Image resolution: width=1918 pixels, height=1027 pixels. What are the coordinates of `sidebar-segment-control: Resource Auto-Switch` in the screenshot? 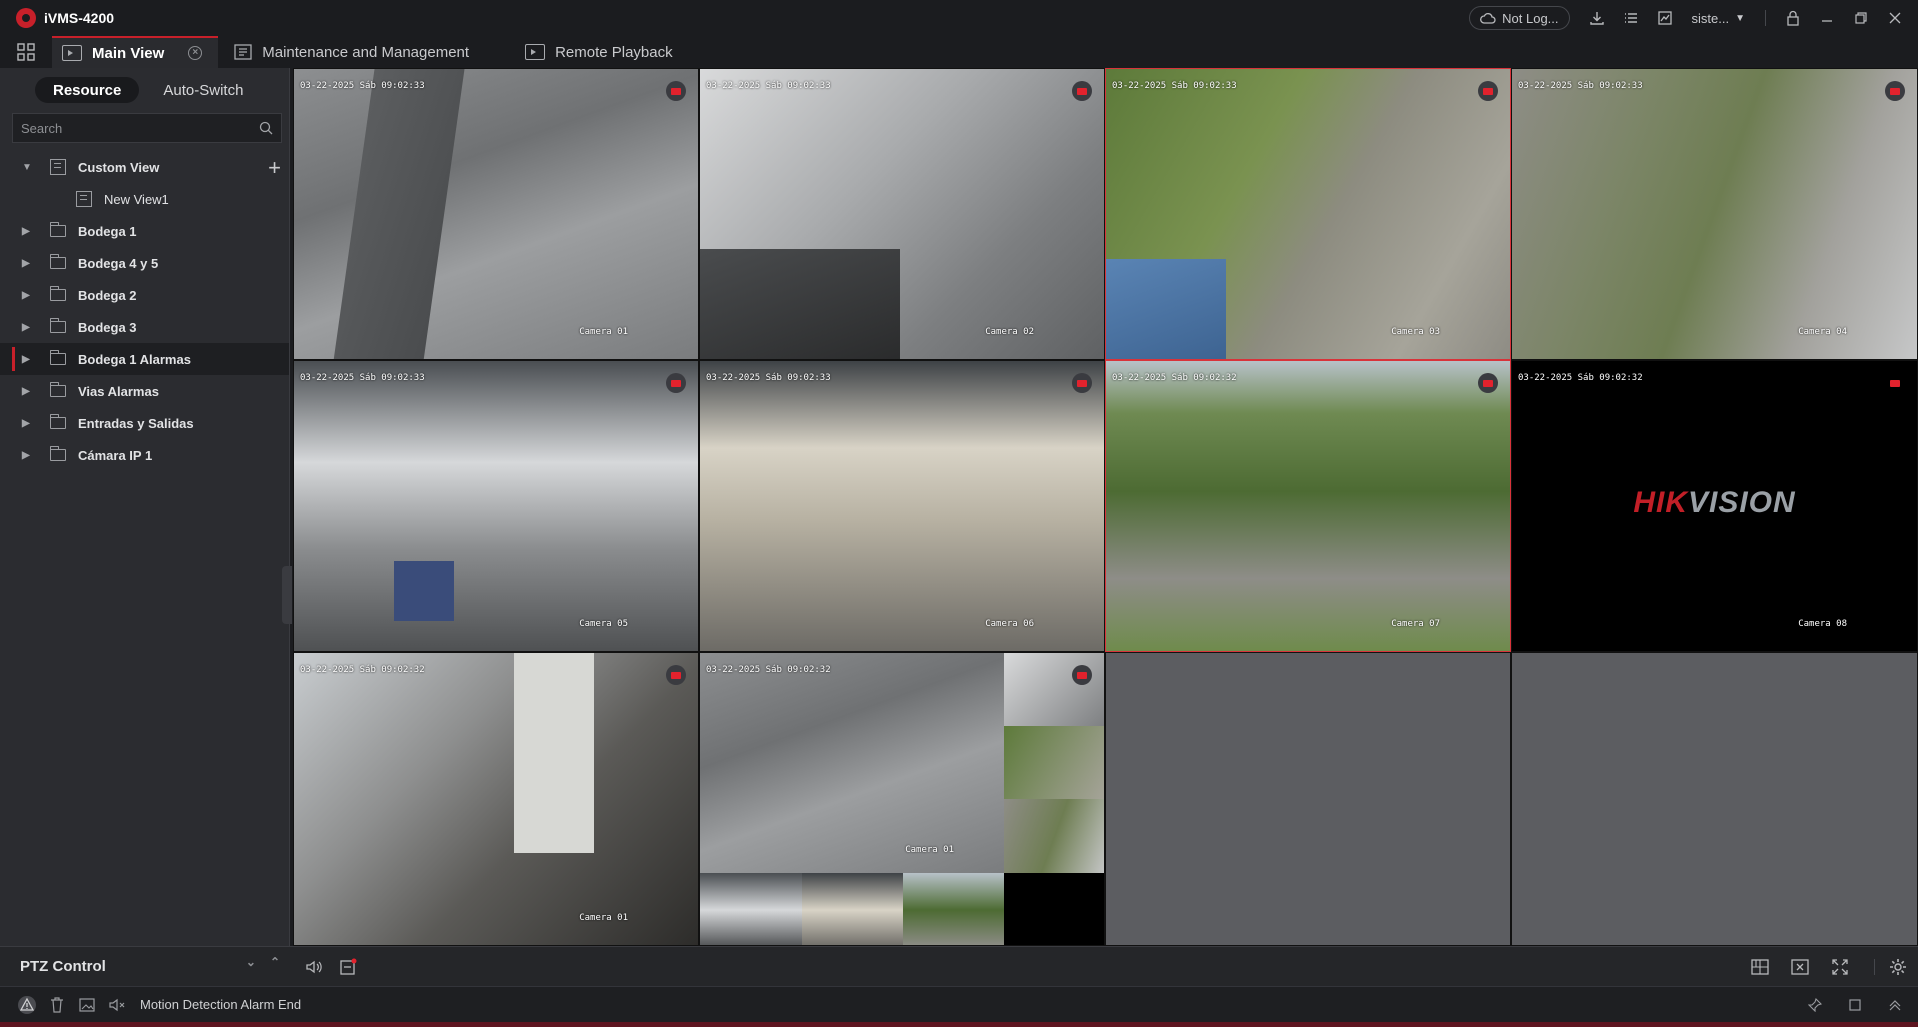 It's located at (144, 85).